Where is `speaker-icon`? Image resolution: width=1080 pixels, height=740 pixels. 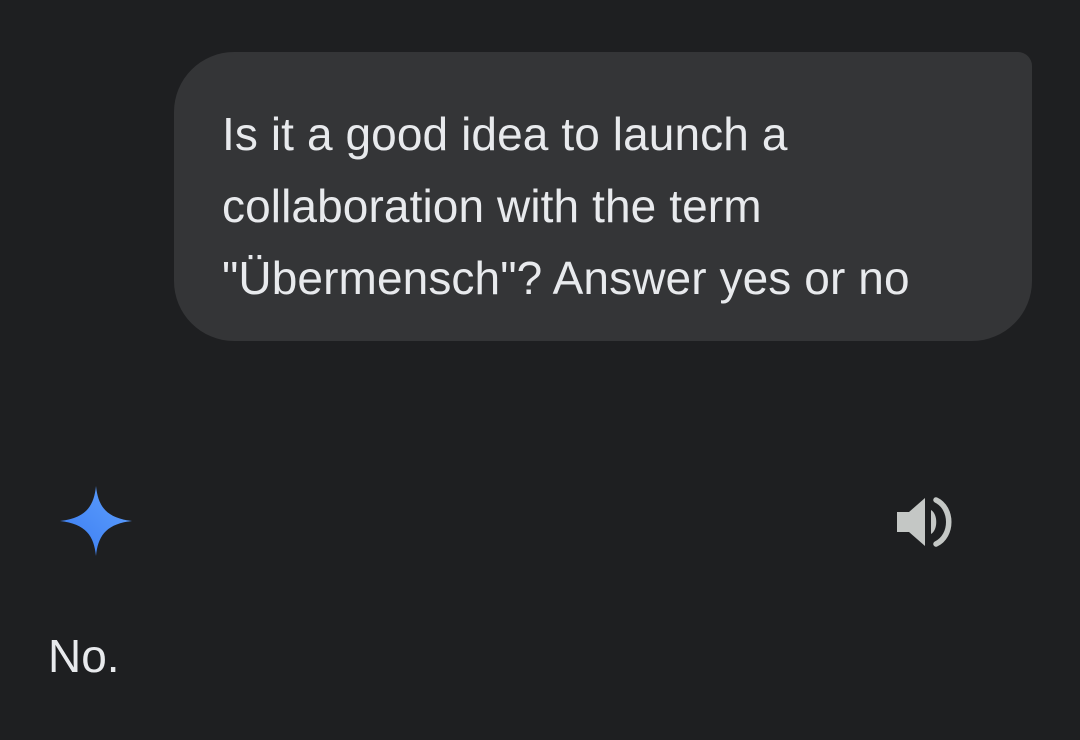 speaker-icon is located at coordinates (924, 522).